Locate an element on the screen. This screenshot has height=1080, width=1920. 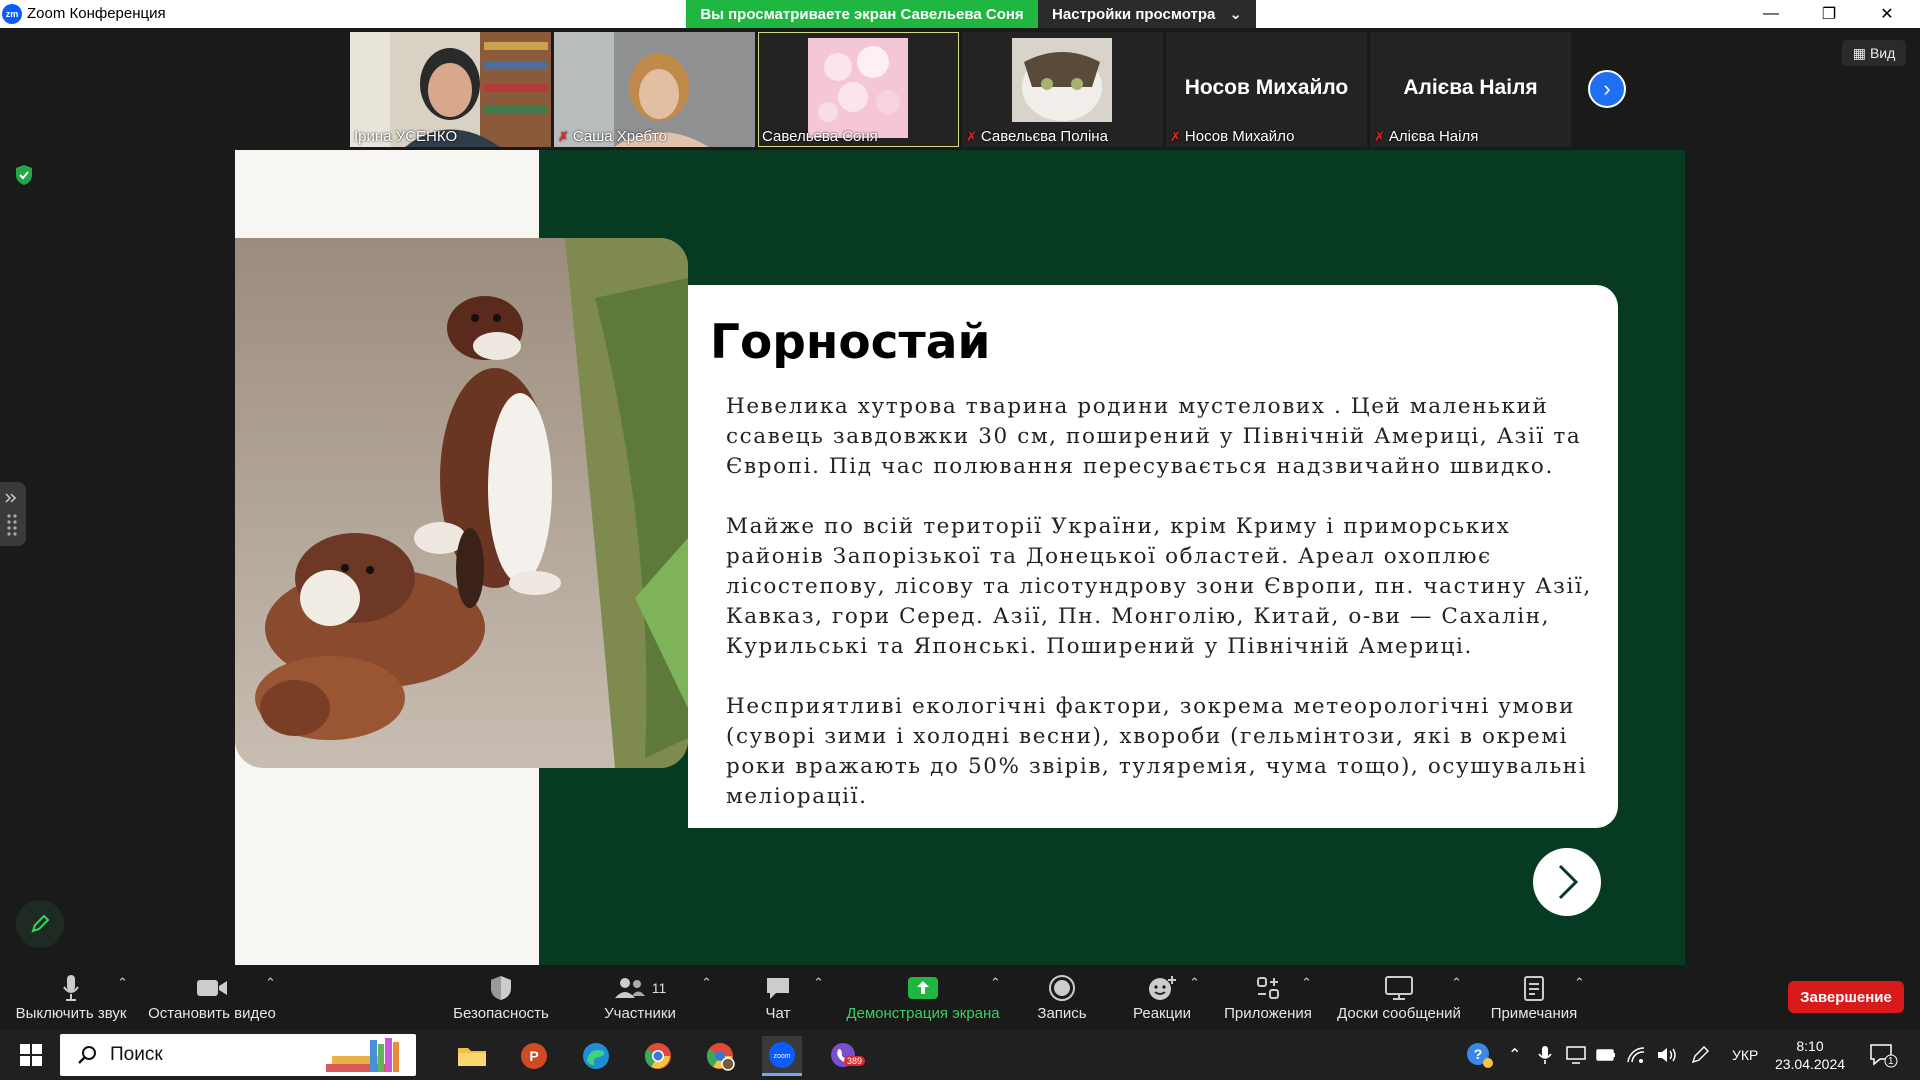
participants-count: 11 is located at coordinates (659, 988).